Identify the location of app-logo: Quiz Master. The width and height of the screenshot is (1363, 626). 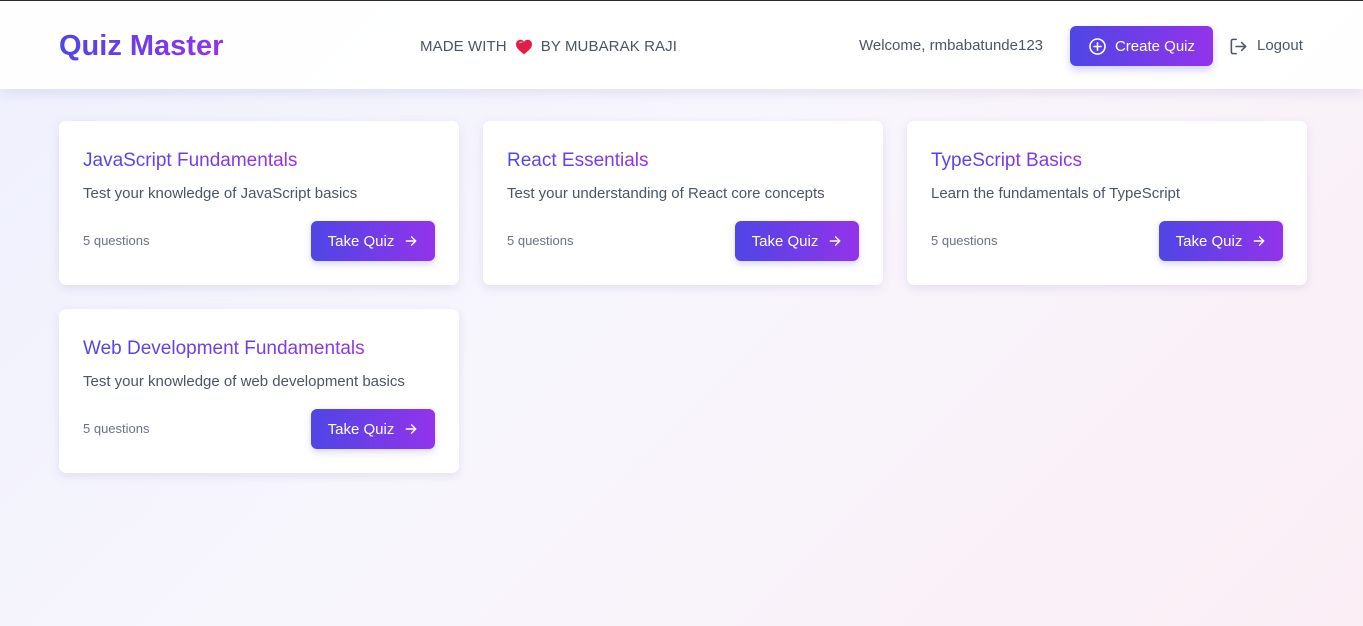
(141, 46).